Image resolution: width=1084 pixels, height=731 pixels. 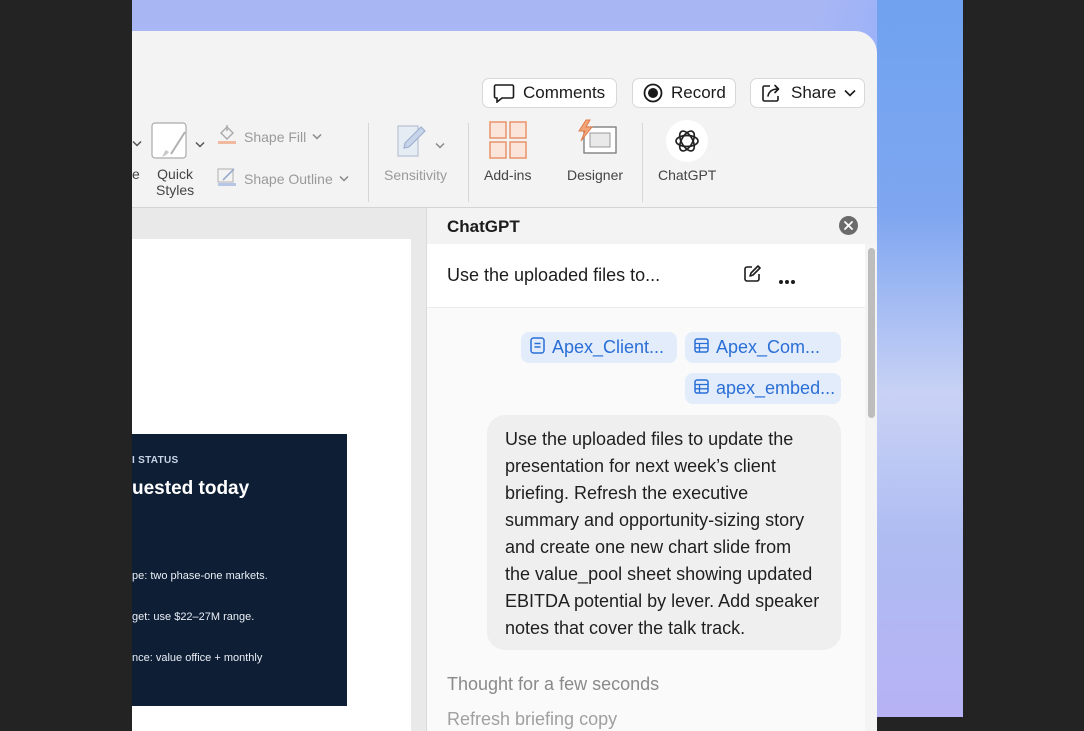 What do you see at coordinates (662, 601) in the screenshot?
I see `message-line: EBITDA potential by lever. Add speaker` at bounding box center [662, 601].